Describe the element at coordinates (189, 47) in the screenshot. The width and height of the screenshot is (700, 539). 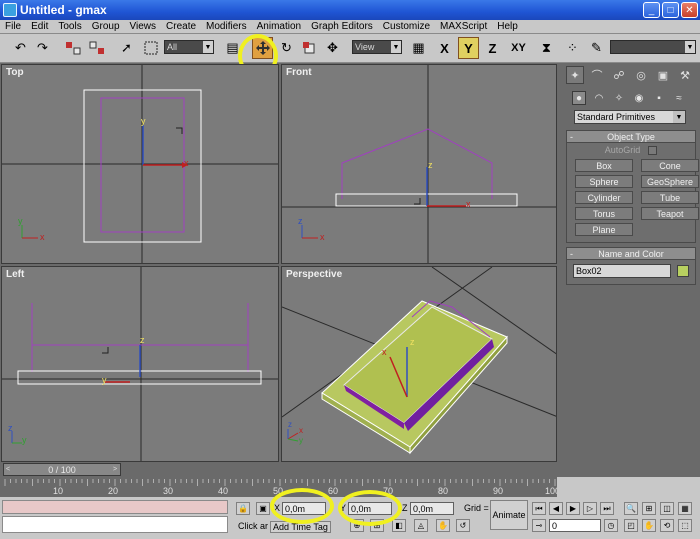
I see `selection-filter-dropdown: All ▼` at that location.